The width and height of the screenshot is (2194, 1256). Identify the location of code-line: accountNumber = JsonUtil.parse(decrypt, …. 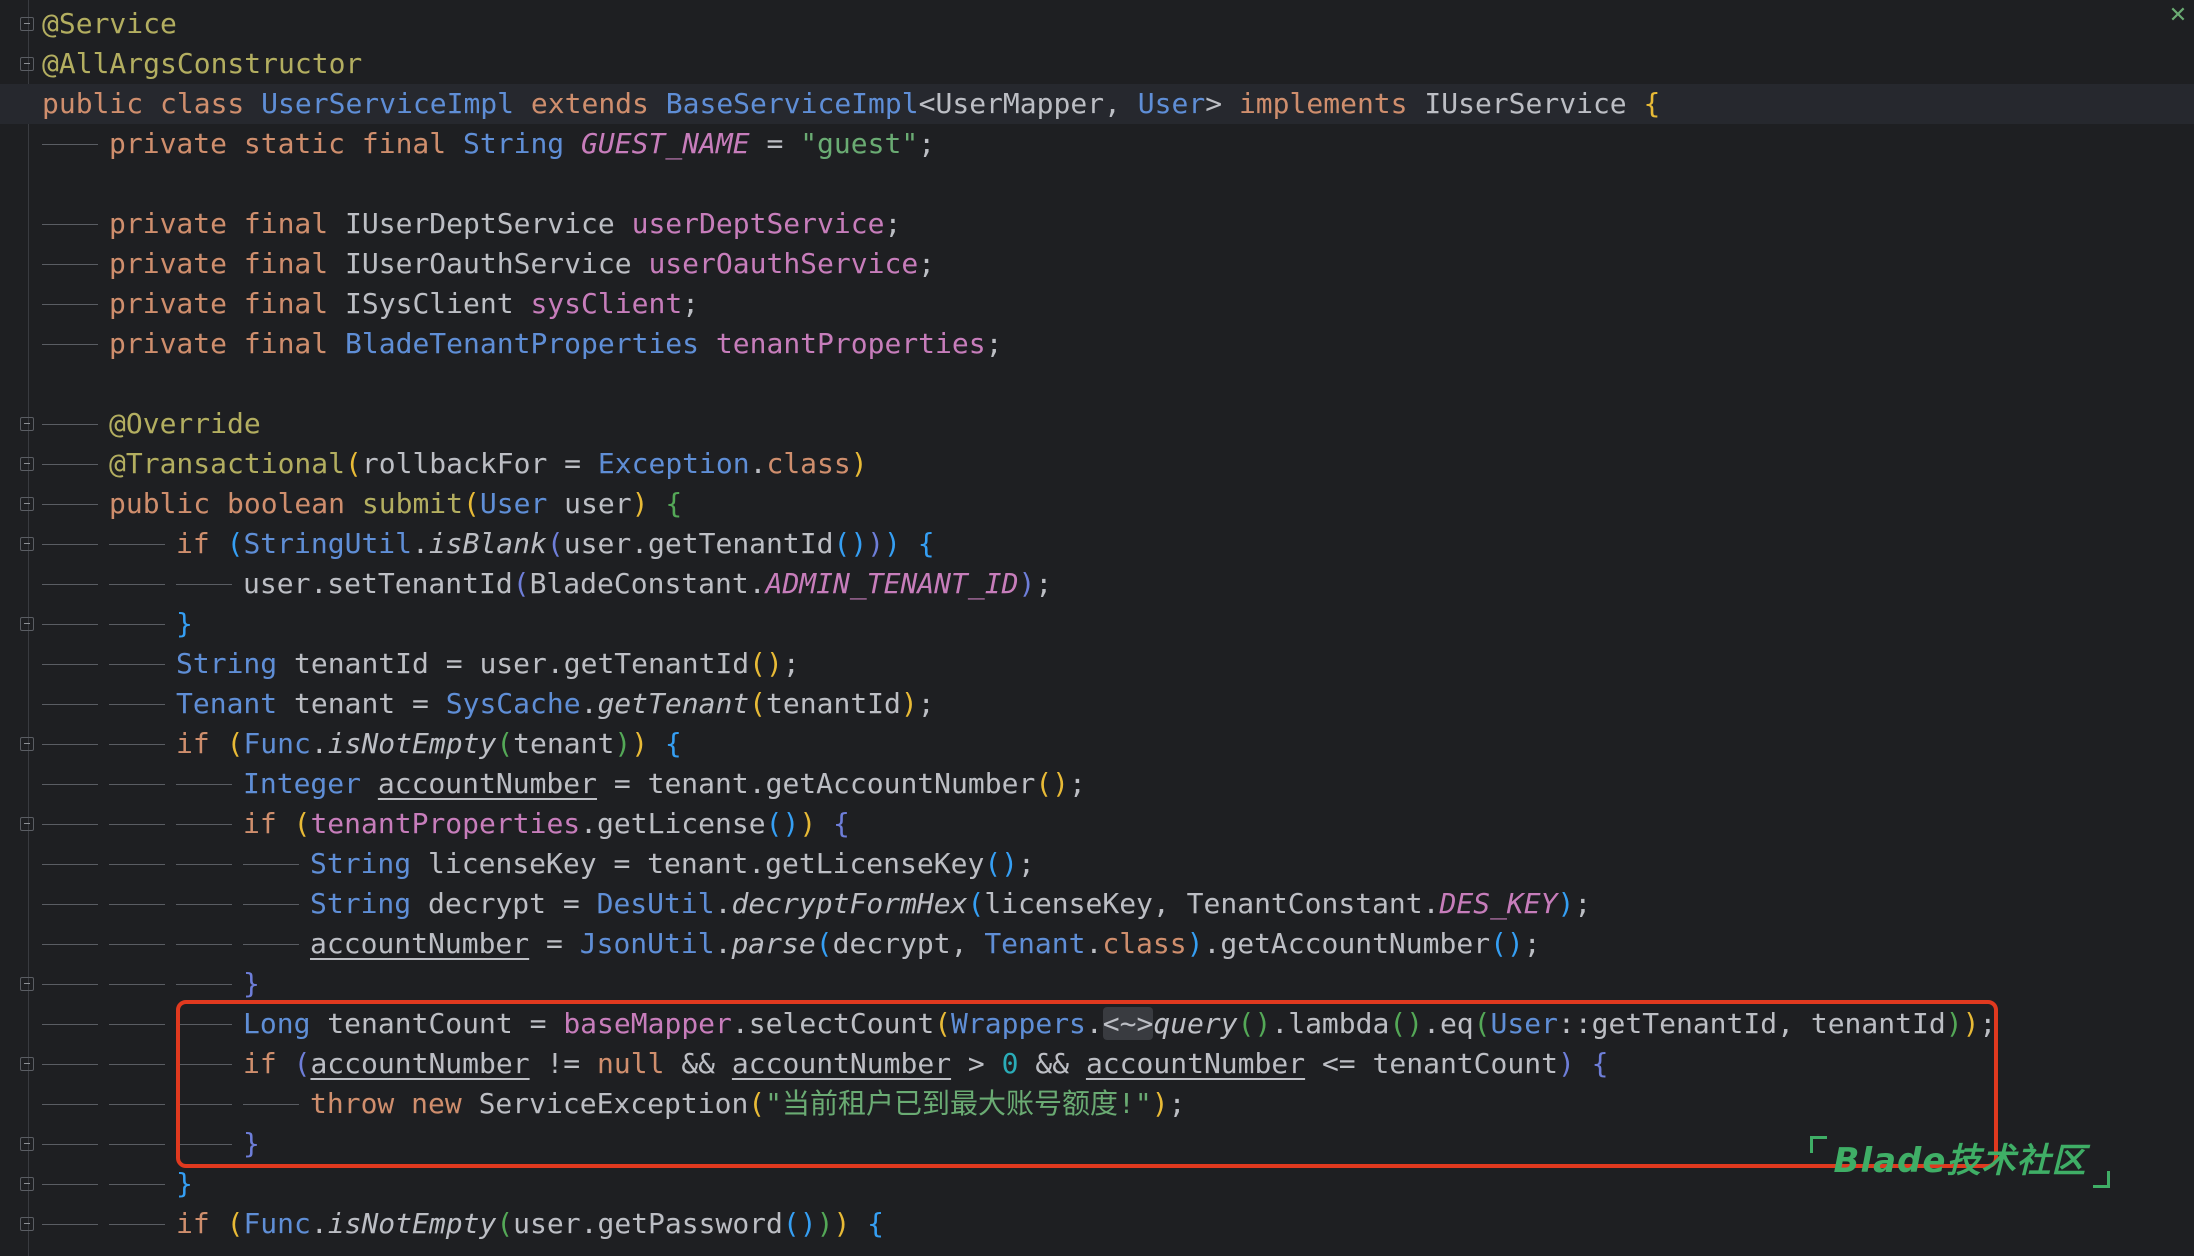
(1118, 944).